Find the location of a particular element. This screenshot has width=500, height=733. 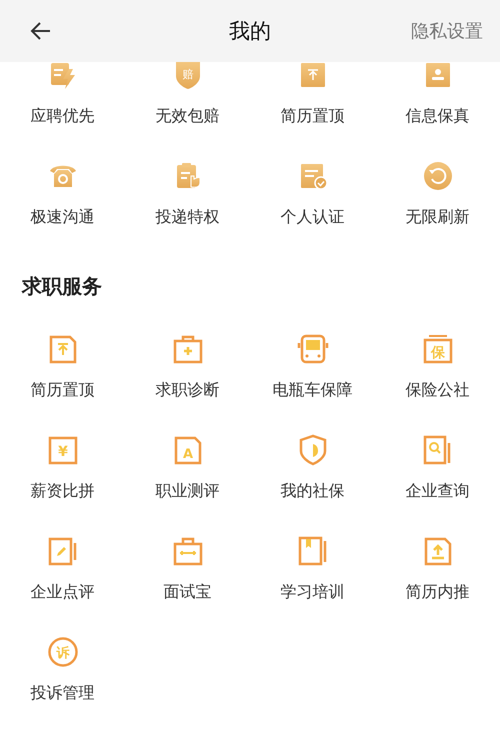

service-label: 学习培训 is located at coordinates (312, 592).